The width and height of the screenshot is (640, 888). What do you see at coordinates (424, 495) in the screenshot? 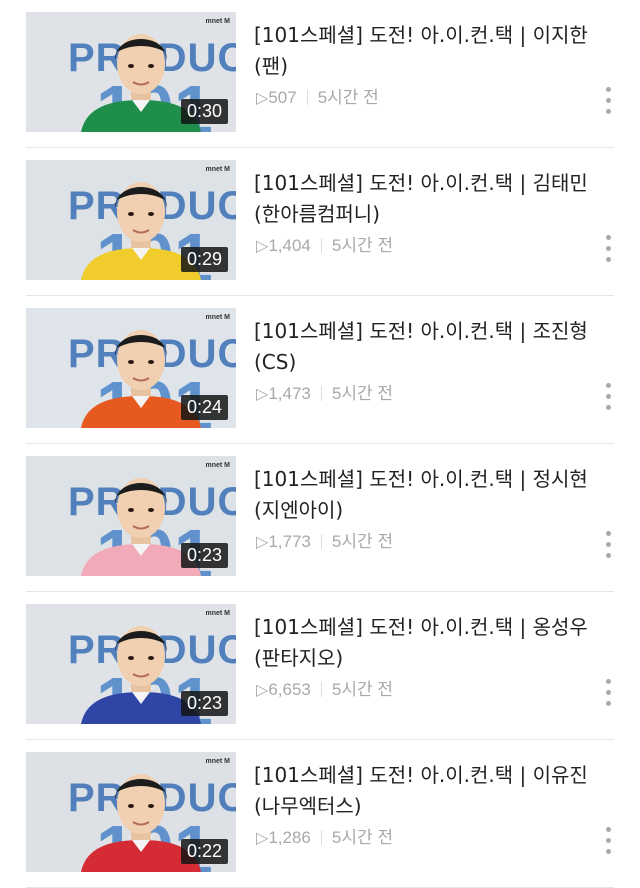
I see `video-title: [101스페셜] 도전! 아.이.컨.택 | 정시현 (지엔아이)` at bounding box center [424, 495].